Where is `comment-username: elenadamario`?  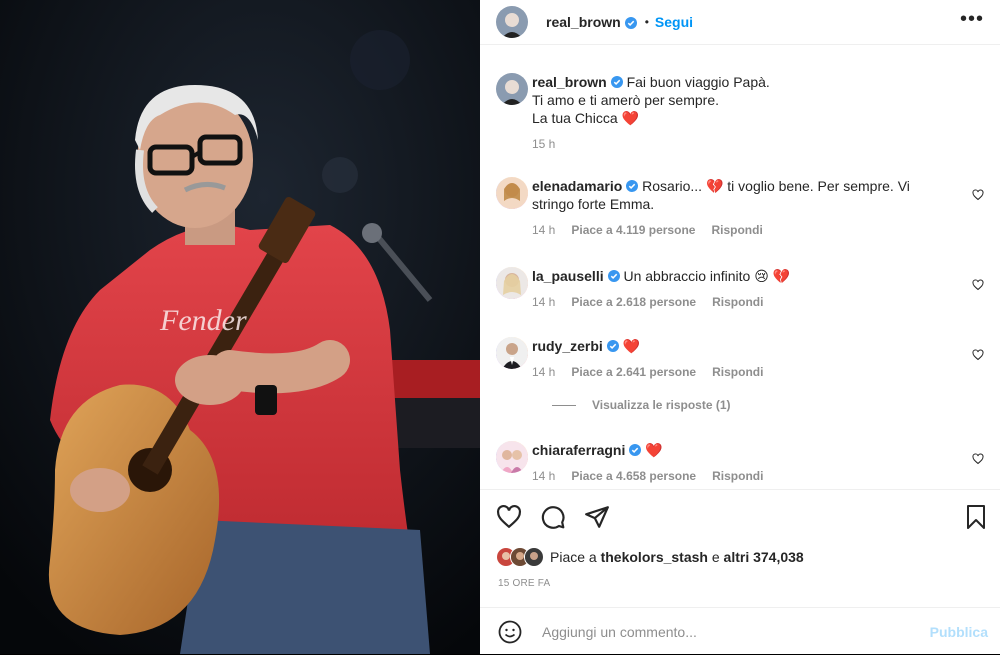
comment-username: elenadamario is located at coordinates (577, 186).